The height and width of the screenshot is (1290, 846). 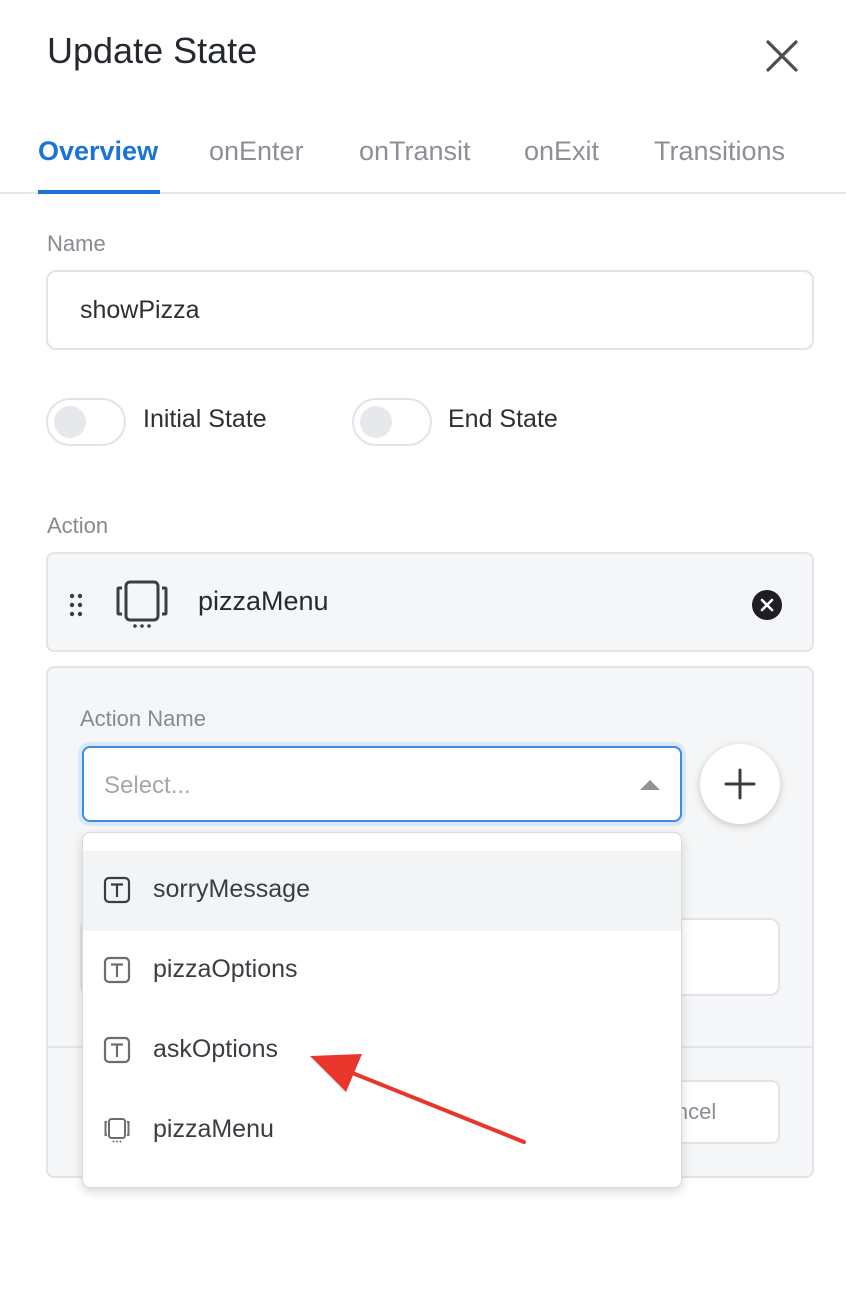 I want to click on action-label: Action, so click(x=78, y=525).